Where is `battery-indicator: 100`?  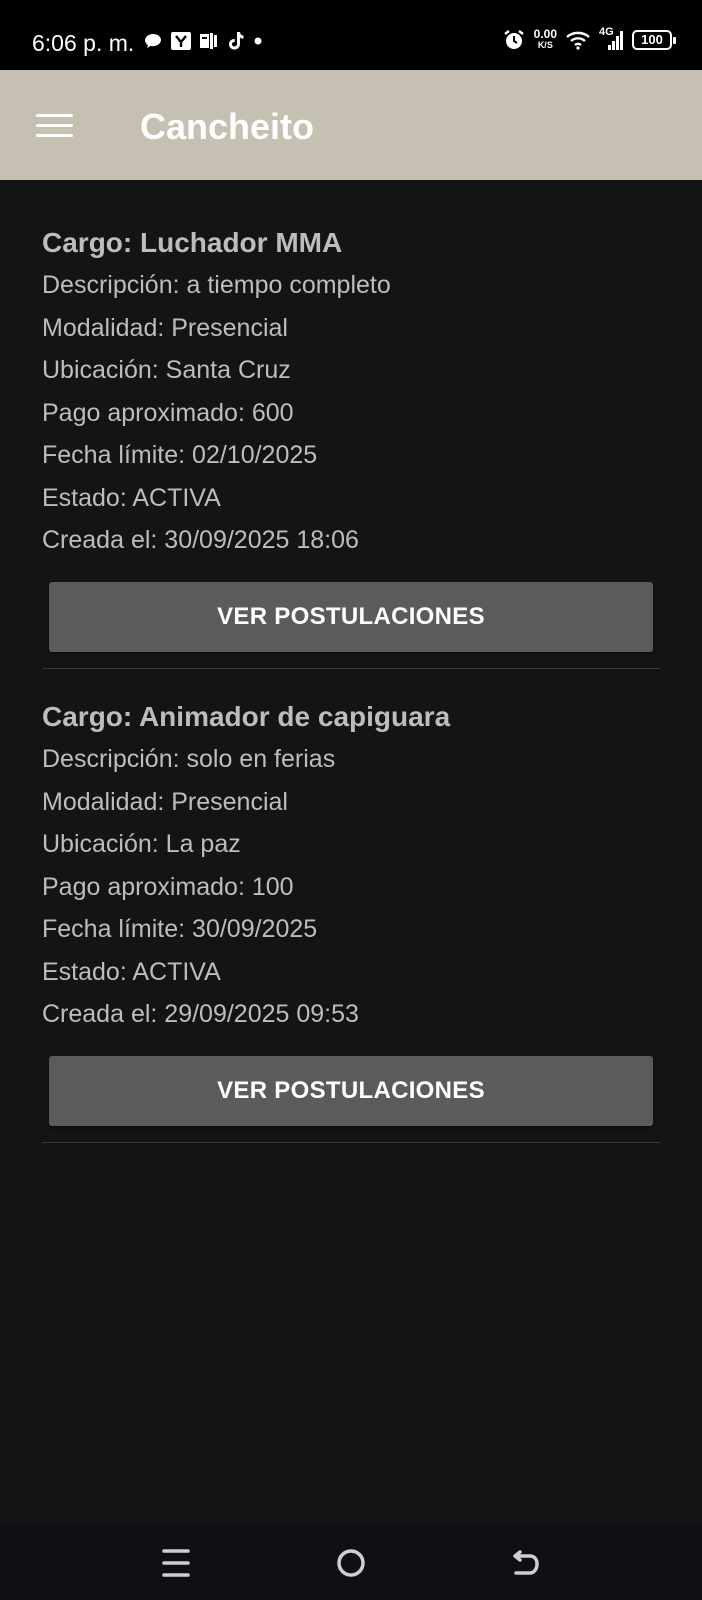
battery-indicator: 100 is located at coordinates (654, 40).